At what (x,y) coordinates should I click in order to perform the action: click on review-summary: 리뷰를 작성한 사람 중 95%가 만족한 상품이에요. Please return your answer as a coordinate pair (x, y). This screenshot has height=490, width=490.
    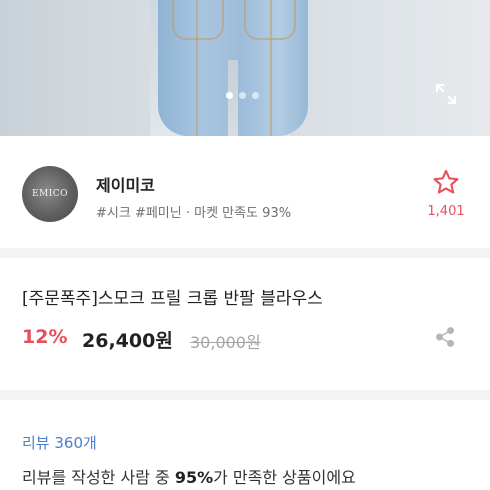
    Looking at the image, I should click on (189, 476).